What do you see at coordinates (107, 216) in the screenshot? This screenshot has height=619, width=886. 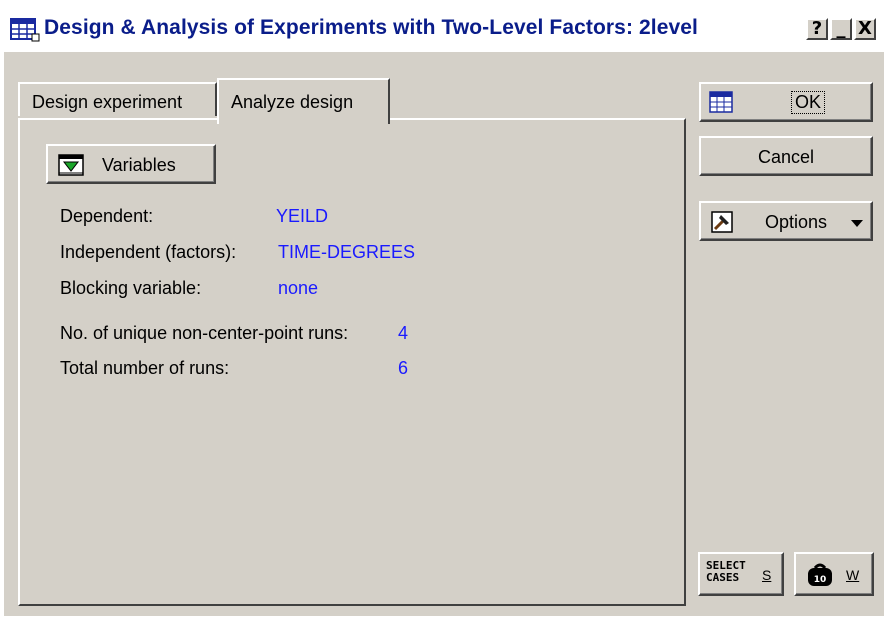 I see `dependent-label: Dependent:` at bounding box center [107, 216].